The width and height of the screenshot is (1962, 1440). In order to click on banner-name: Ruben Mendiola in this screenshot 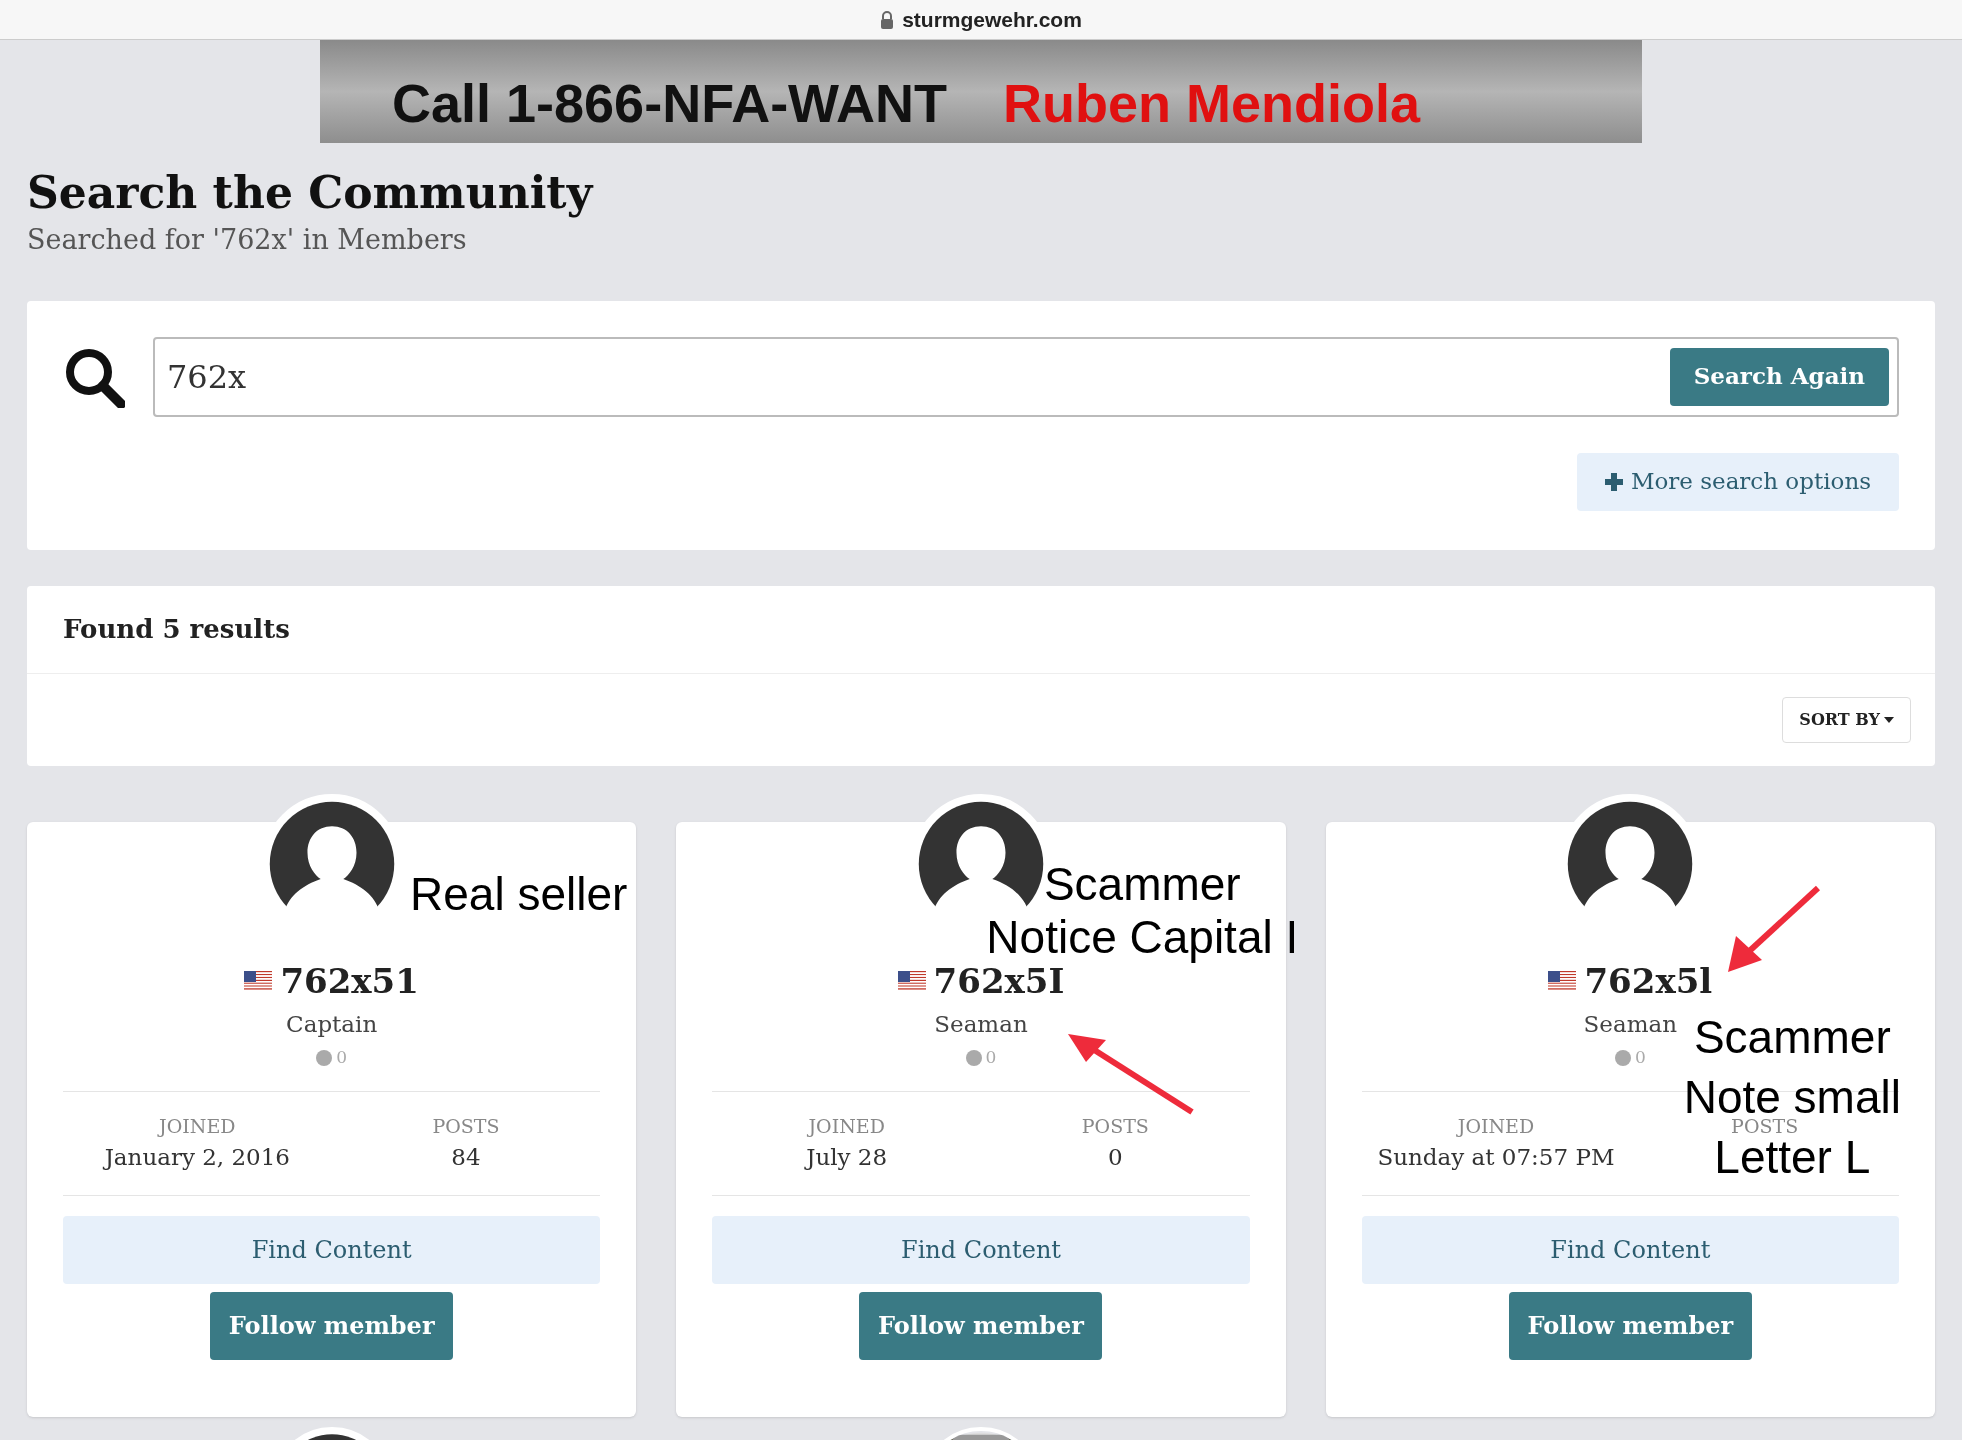, I will do `click(1212, 103)`.